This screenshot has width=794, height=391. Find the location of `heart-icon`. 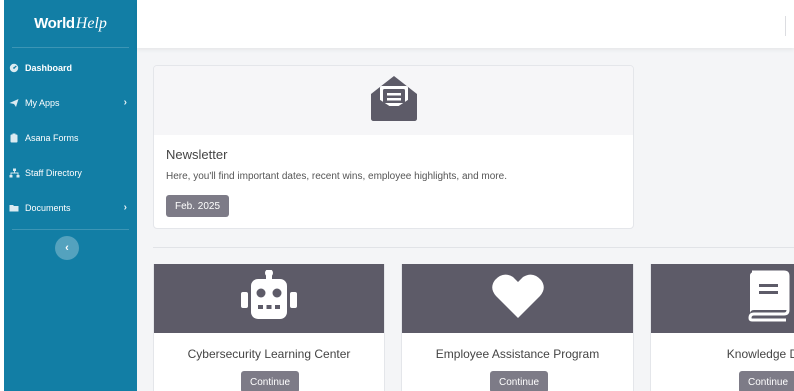

heart-icon is located at coordinates (518, 298).